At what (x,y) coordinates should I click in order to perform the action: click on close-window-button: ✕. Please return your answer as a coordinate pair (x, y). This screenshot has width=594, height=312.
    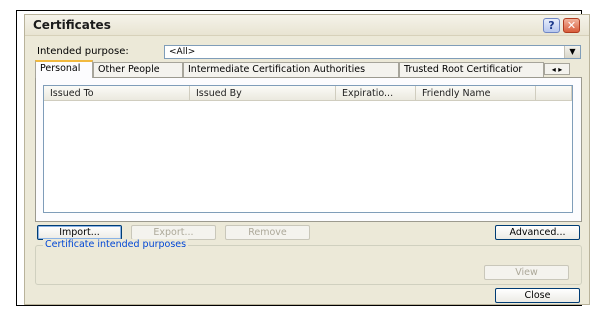
    Looking at the image, I should click on (571, 25).